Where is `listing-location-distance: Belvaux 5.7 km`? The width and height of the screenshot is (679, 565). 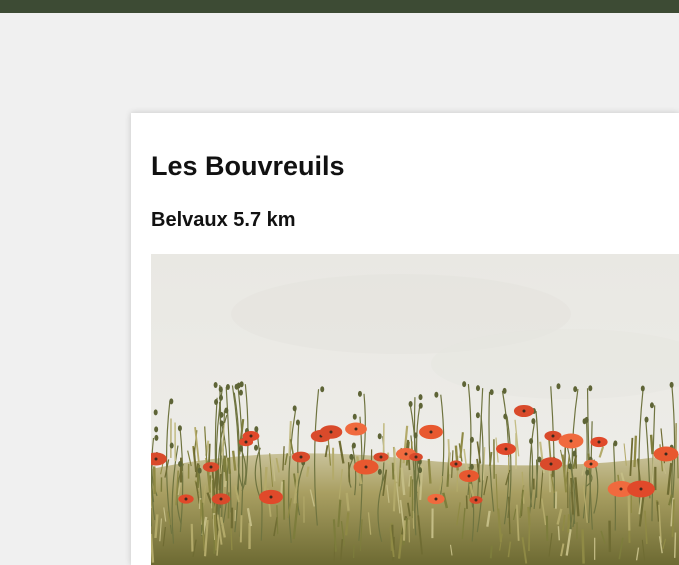
listing-location-distance: Belvaux 5.7 km is located at coordinates (223, 220).